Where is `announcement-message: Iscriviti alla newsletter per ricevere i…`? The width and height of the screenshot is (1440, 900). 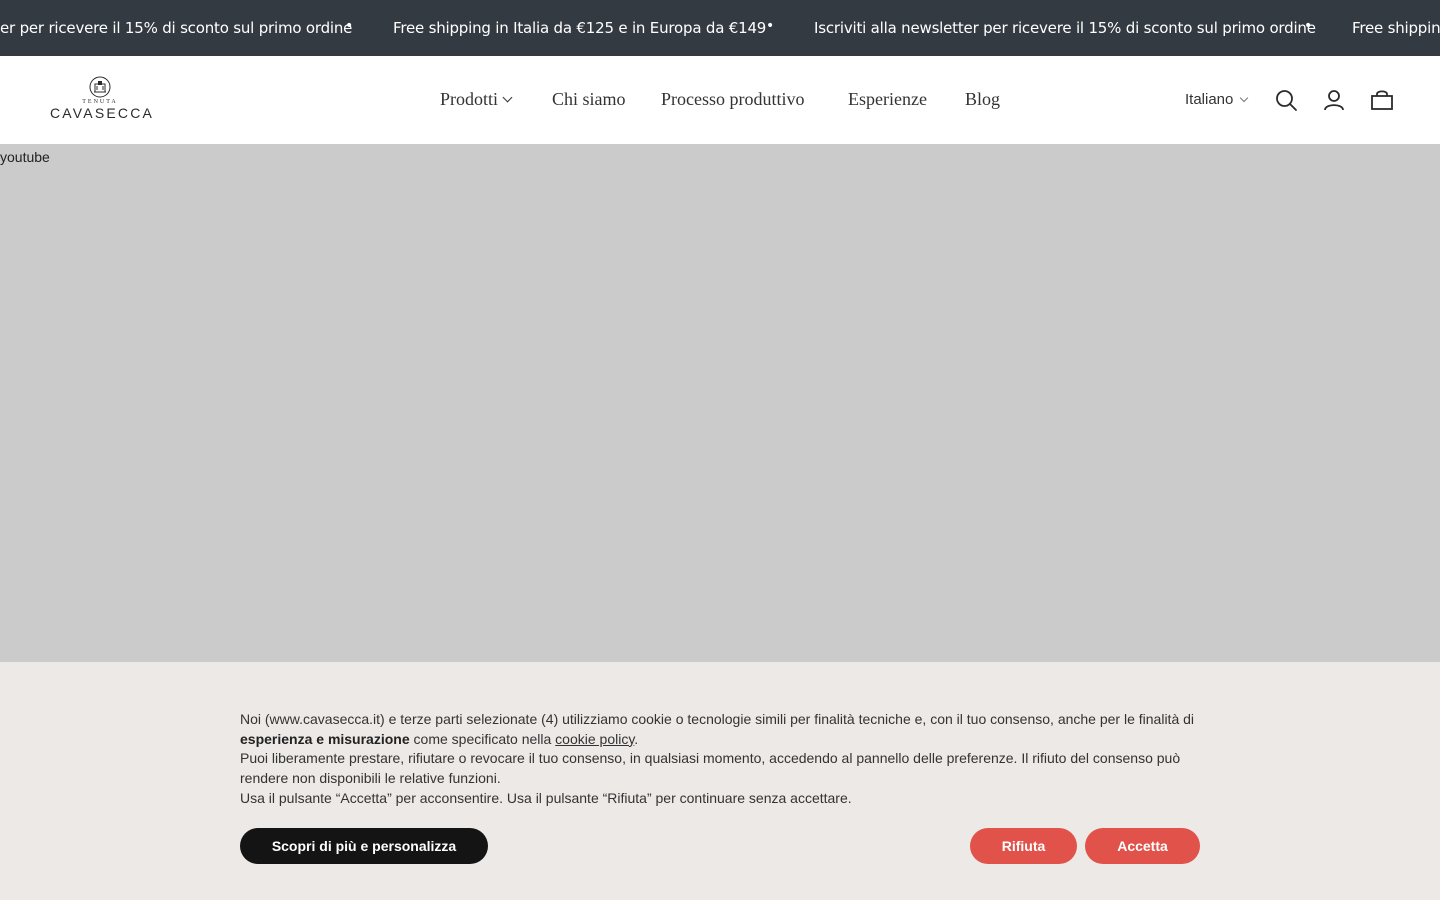 announcement-message: Iscriviti alla newsletter per ricevere i… is located at coordinates (1065, 28).